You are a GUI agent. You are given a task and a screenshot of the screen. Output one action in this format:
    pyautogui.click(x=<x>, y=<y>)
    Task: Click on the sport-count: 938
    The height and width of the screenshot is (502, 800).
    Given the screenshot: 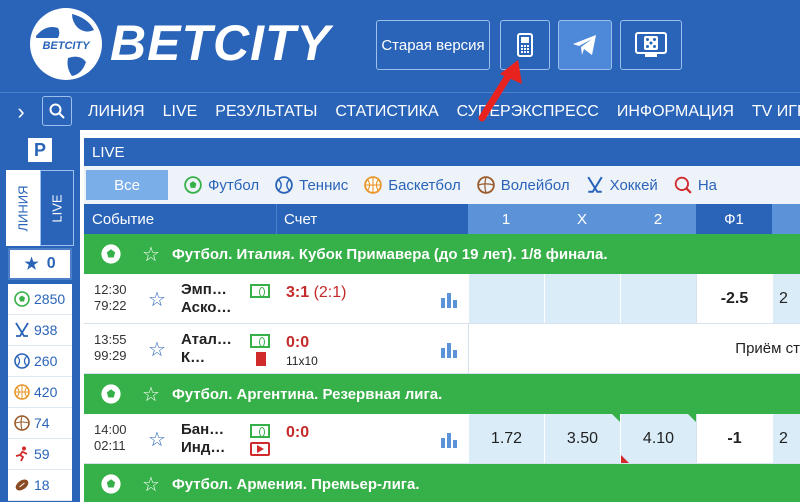 What is the action you would take?
    pyautogui.click(x=46, y=330)
    